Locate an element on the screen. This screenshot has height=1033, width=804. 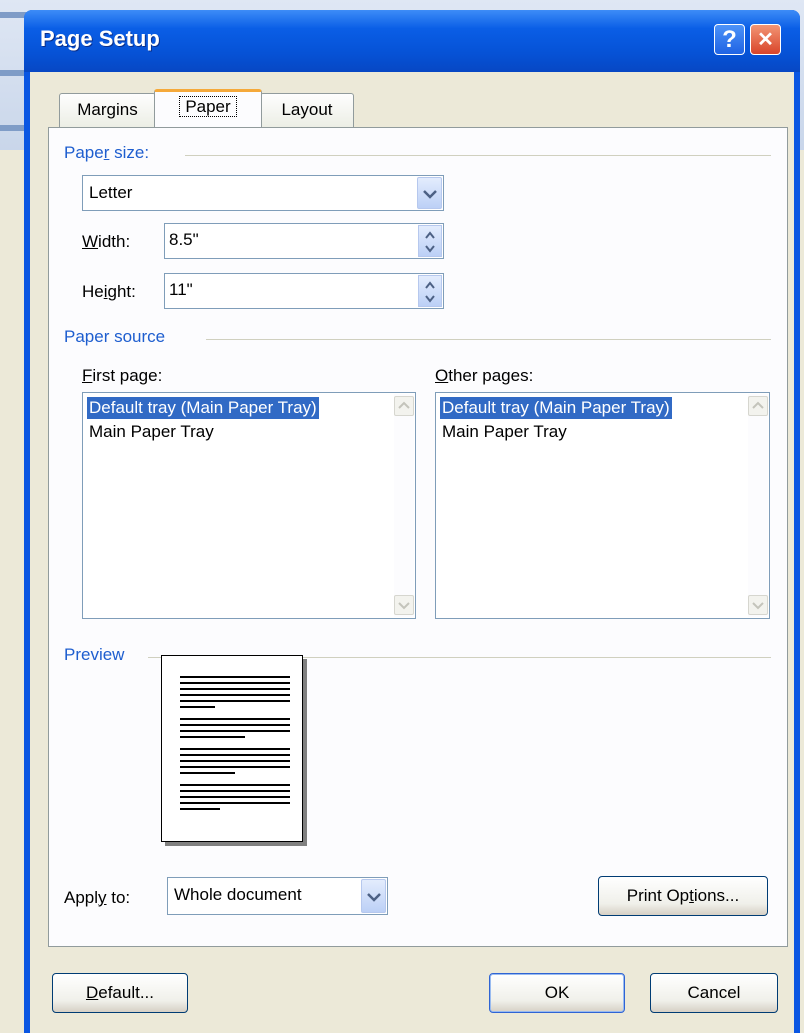
other-pages-label-part: ther pages: is located at coordinates (491, 375).